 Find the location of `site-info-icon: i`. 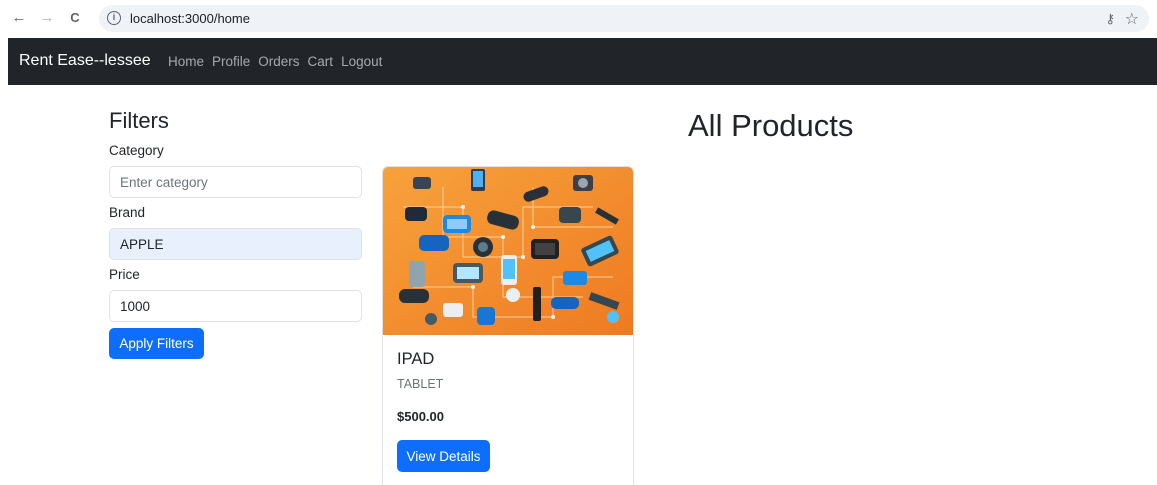

site-info-icon: i is located at coordinates (114, 18).